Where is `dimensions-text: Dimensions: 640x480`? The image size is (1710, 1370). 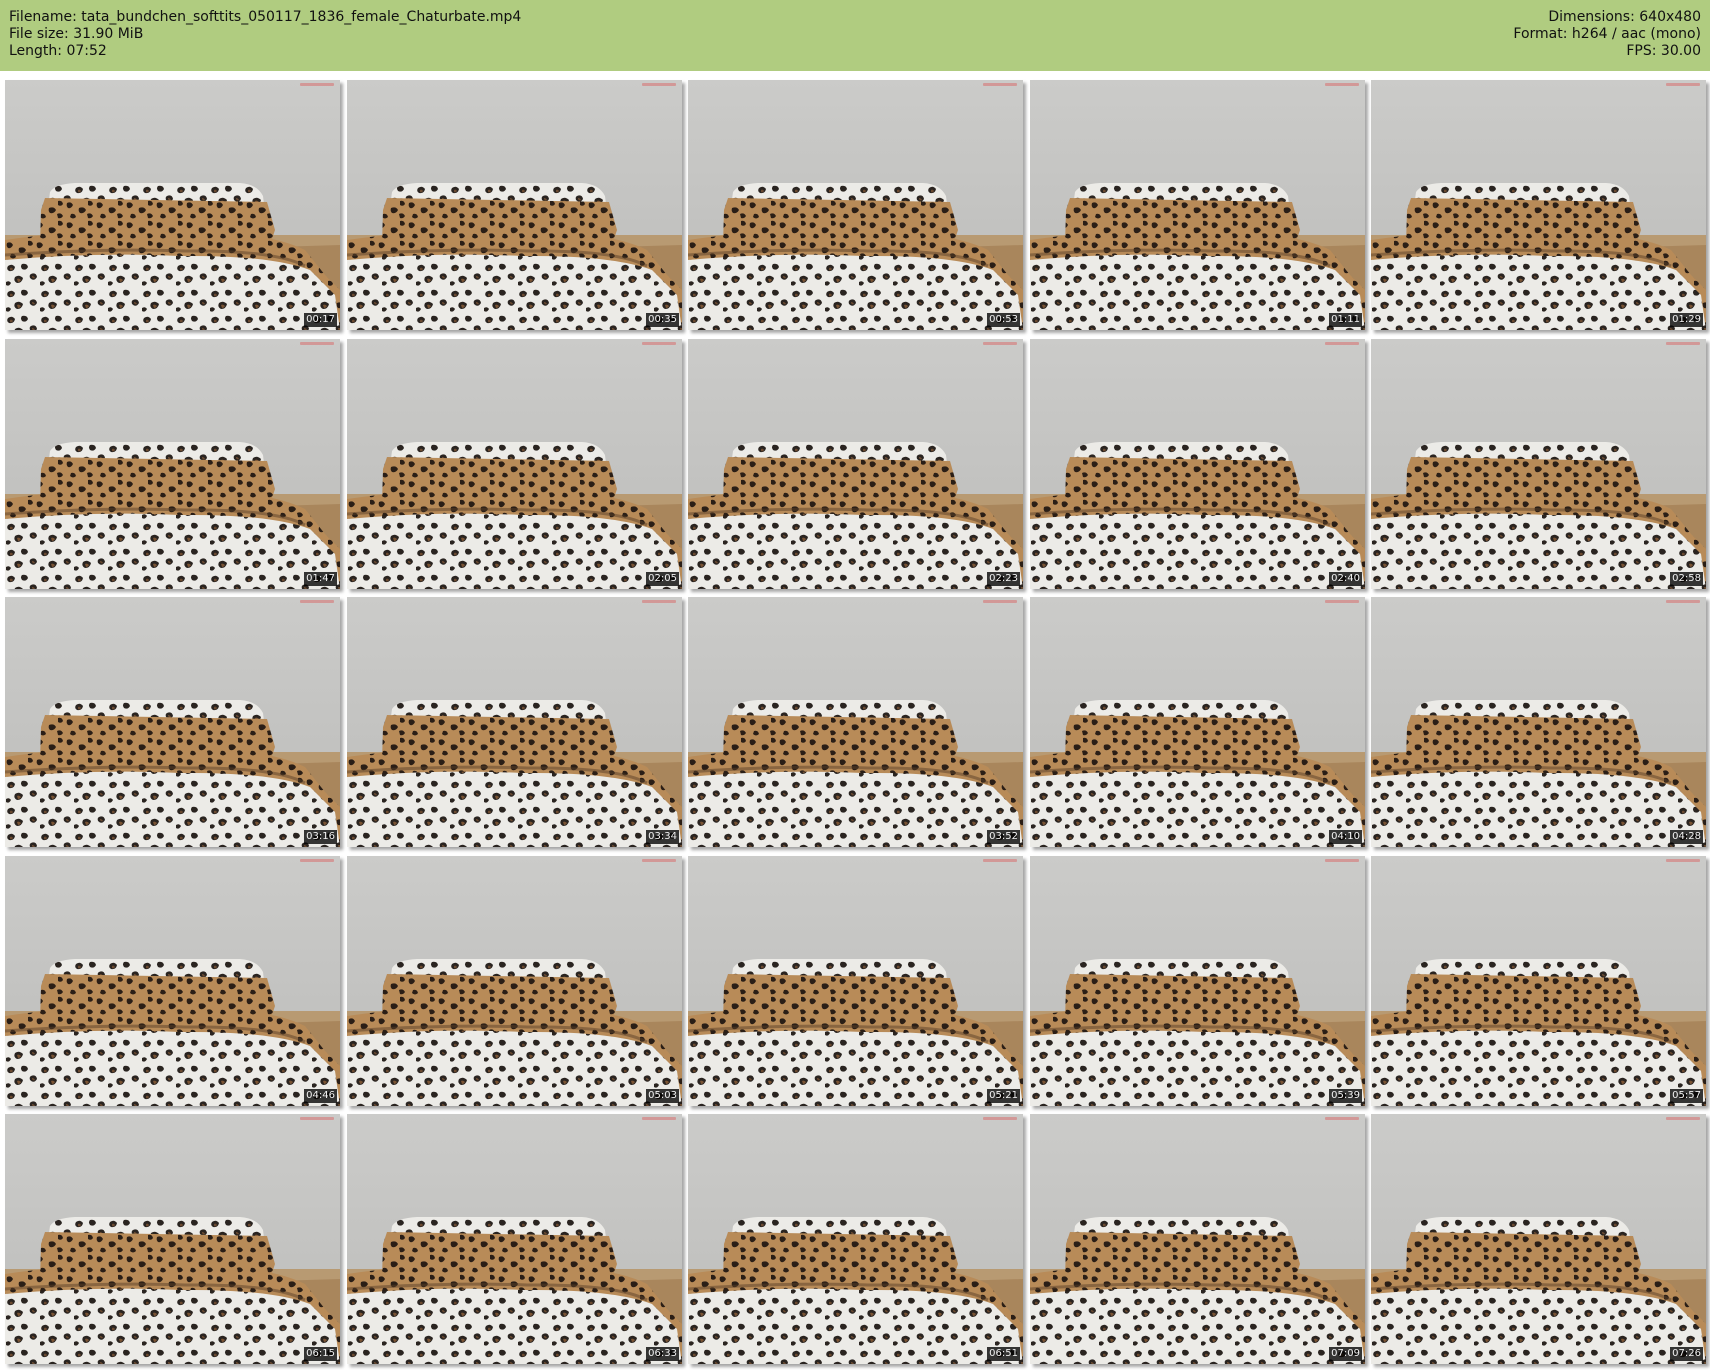 dimensions-text: Dimensions: 640x480 is located at coordinates (1624, 17).